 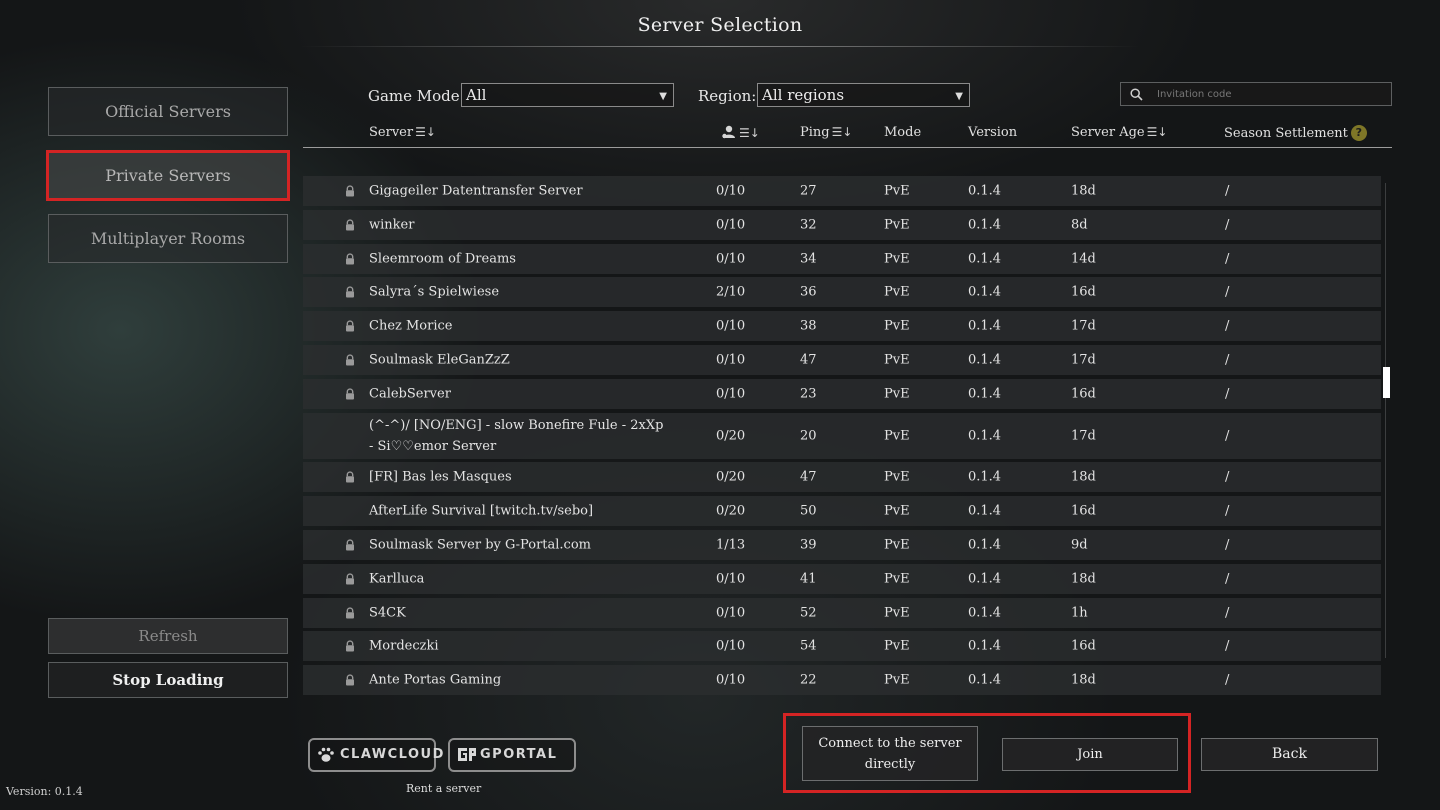 What do you see at coordinates (168, 238) in the screenshot?
I see `tab-multiplayer-rooms: Multiplayer Rooms` at bounding box center [168, 238].